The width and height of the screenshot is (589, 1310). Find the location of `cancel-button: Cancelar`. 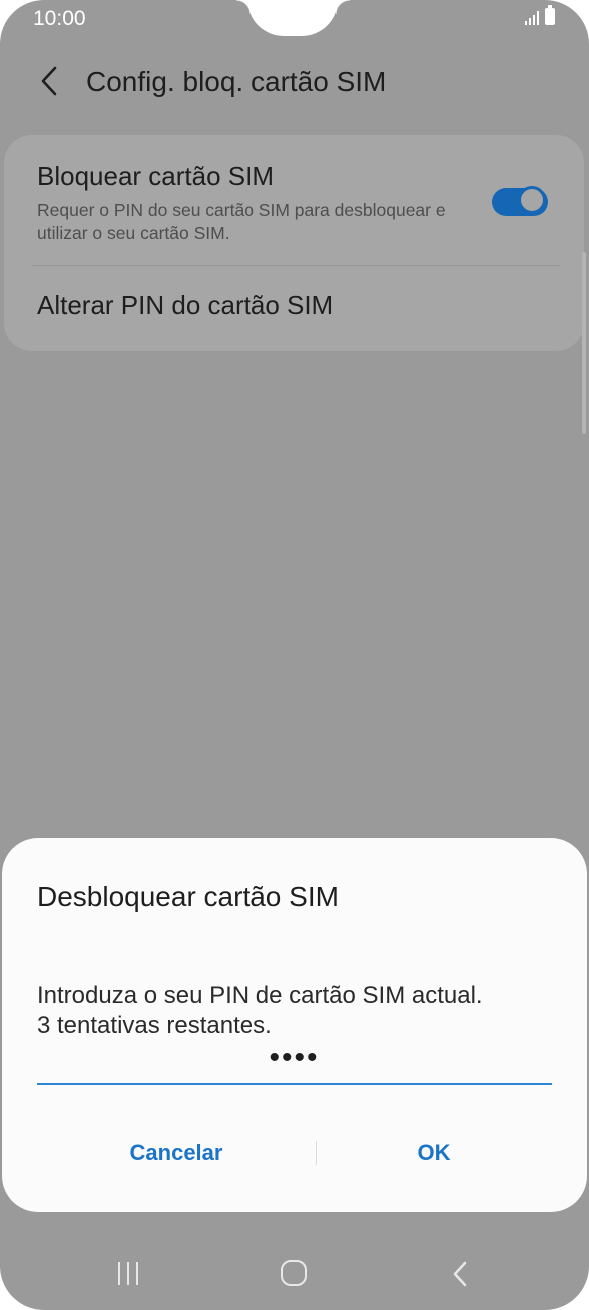

cancel-button: Cancelar is located at coordinates (176, 1153).